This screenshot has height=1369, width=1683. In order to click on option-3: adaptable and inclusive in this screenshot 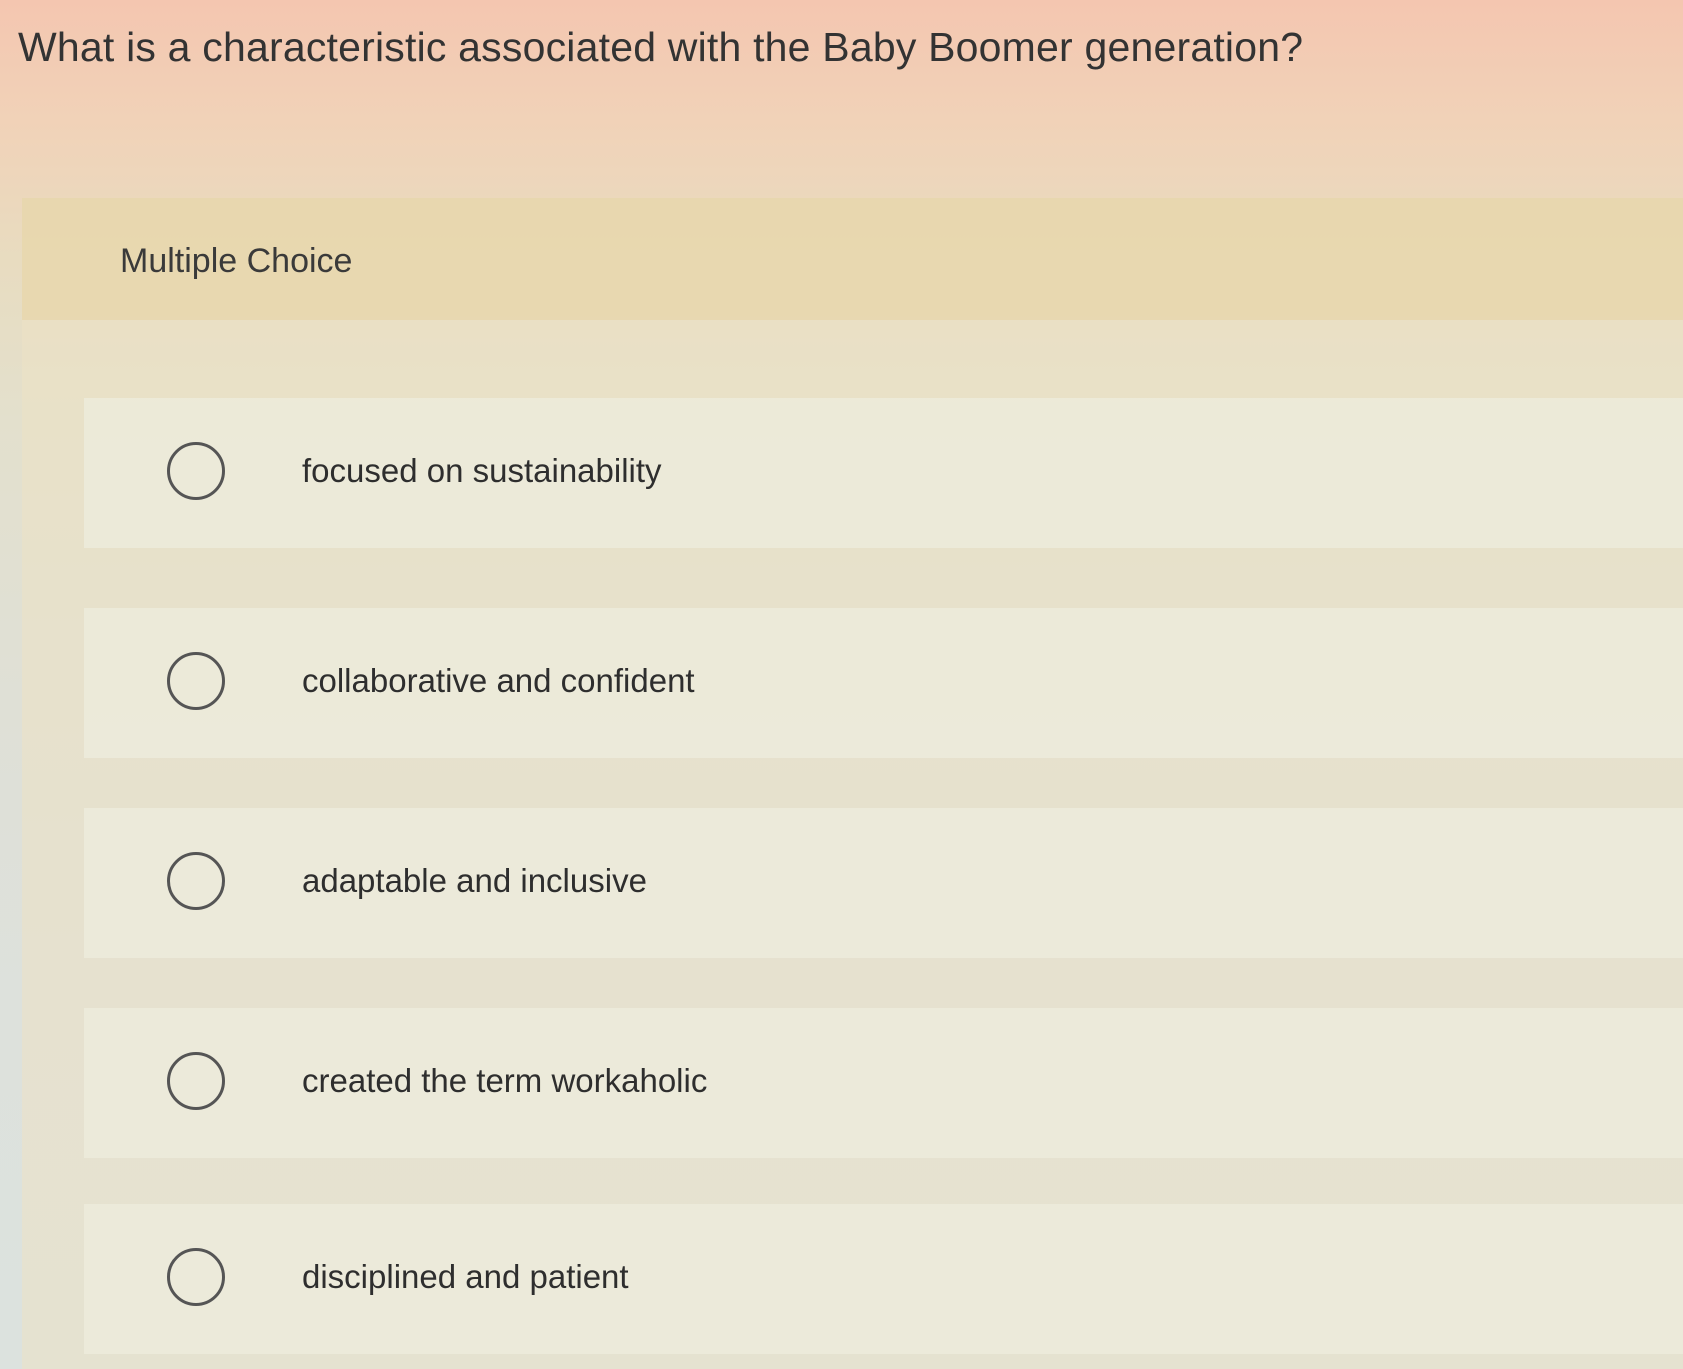, I will do `click(883, 883)`.